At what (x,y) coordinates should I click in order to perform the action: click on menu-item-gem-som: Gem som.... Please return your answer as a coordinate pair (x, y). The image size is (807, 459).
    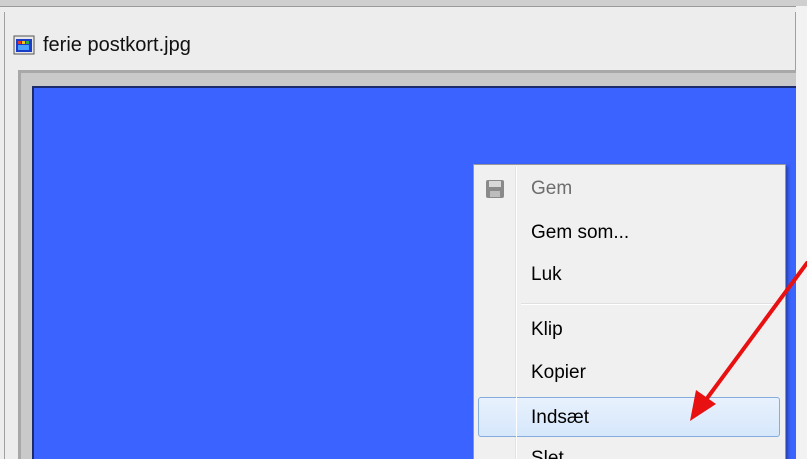
    Looking at the image, I should click on (629, 233).